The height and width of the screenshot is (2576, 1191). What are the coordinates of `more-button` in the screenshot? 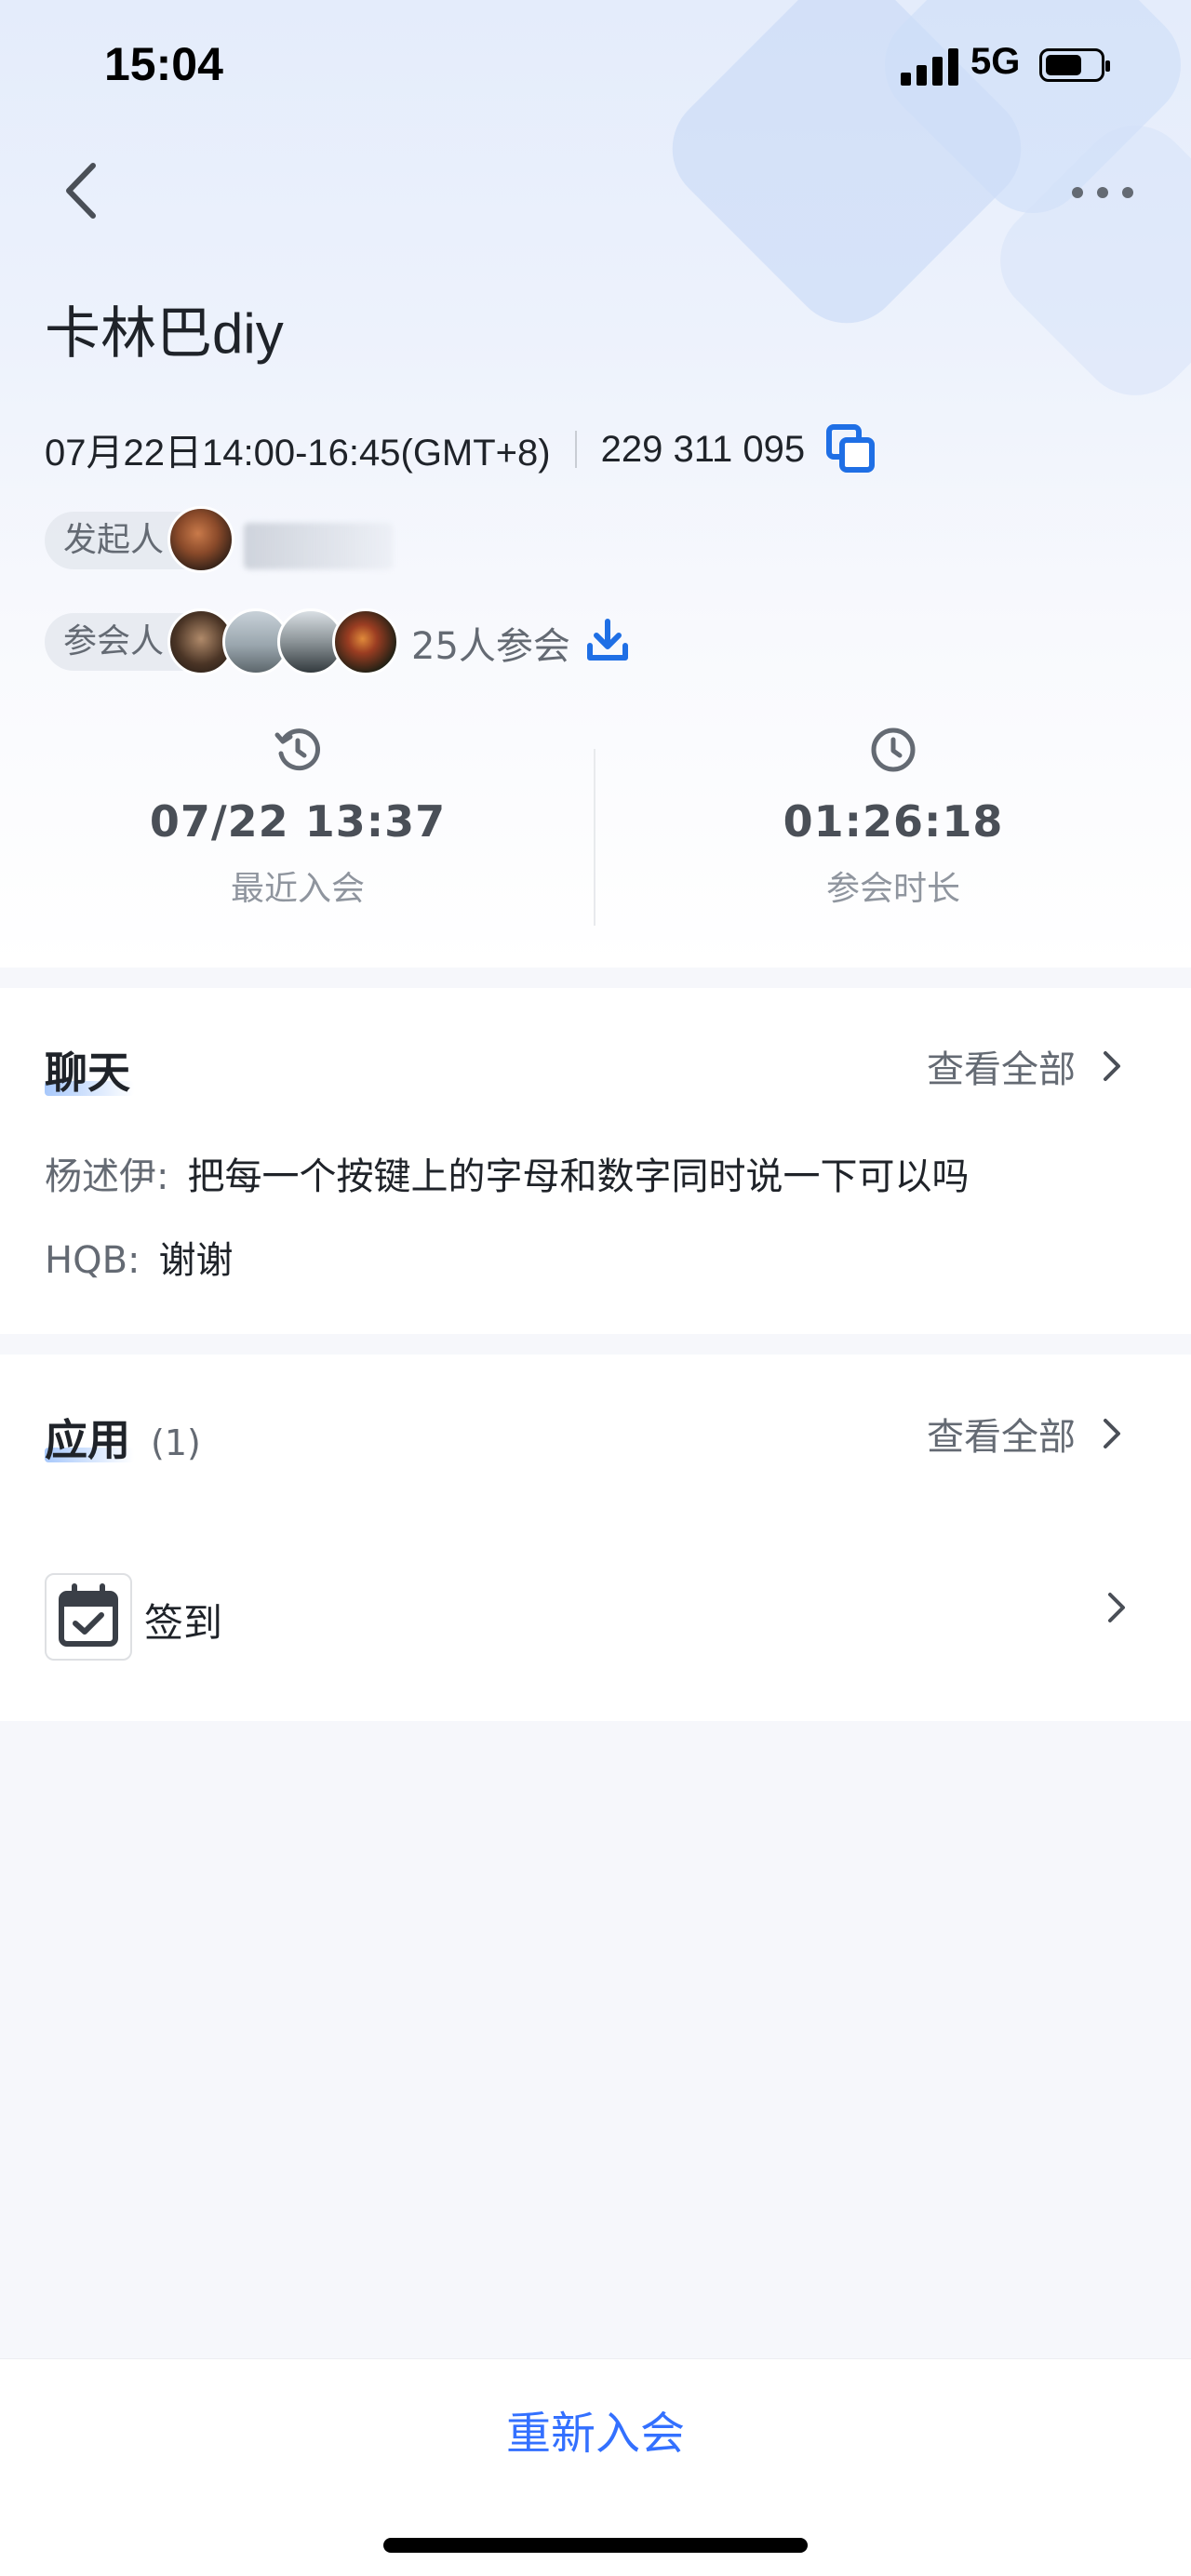 It's located at (1102, 192).